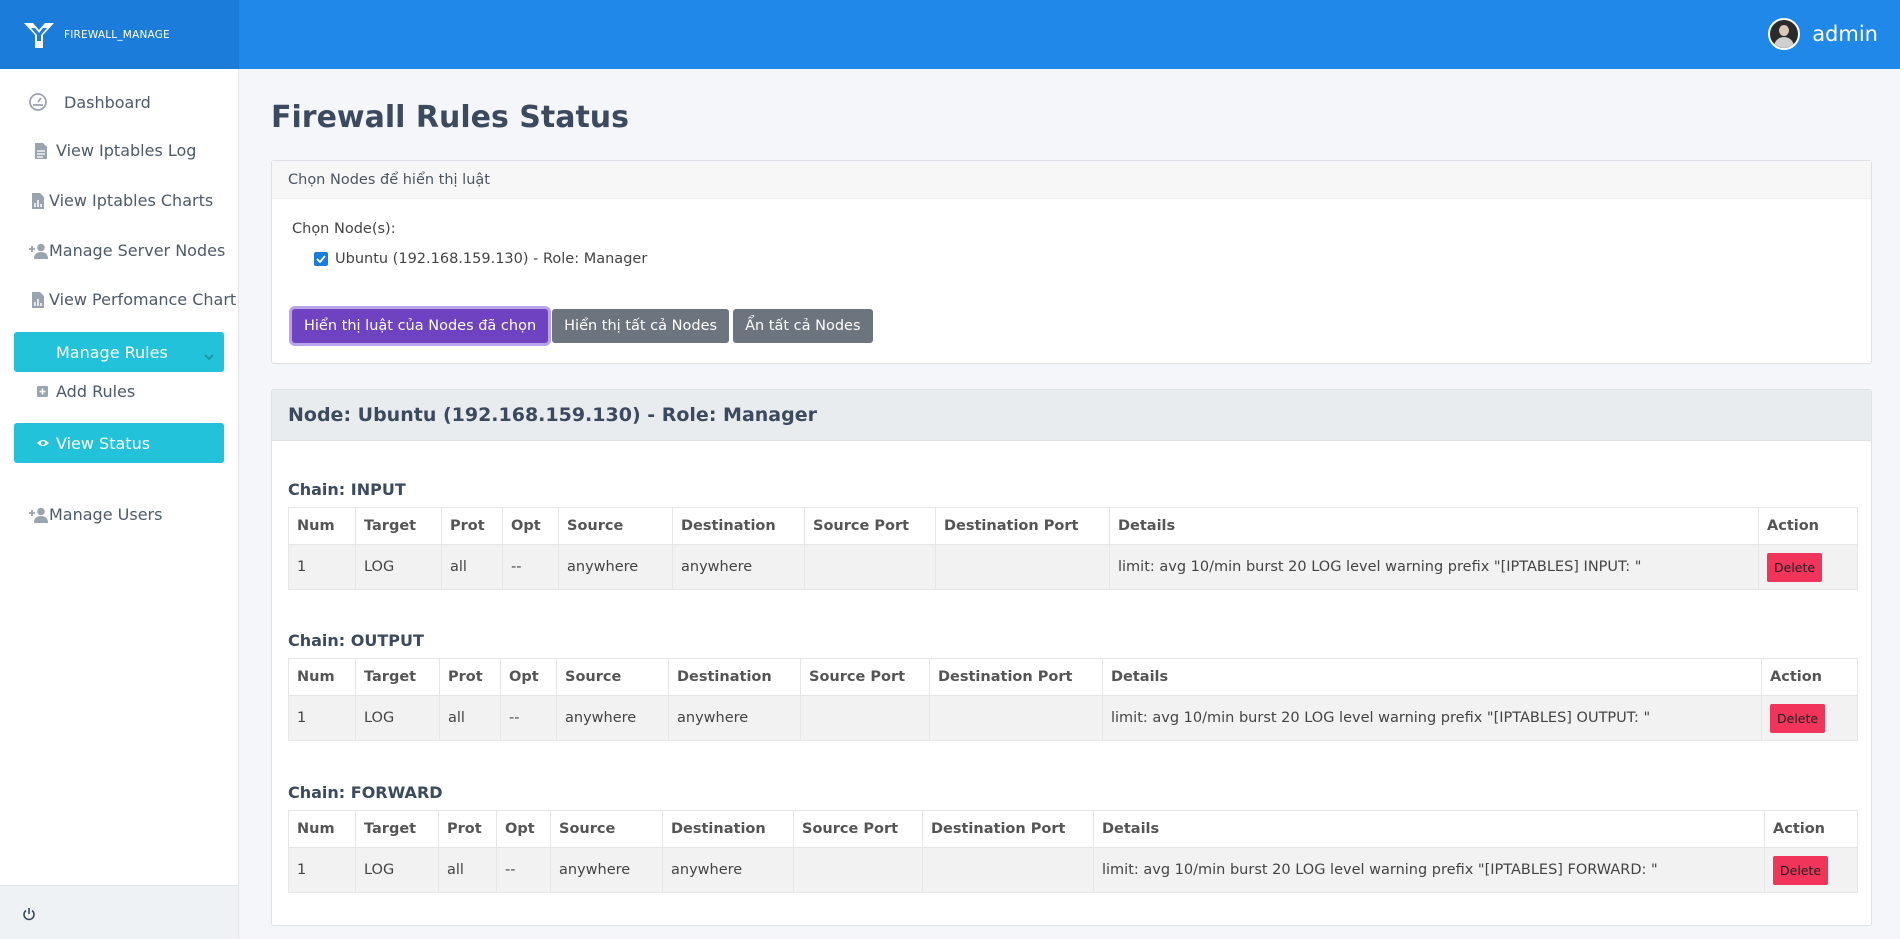  I want to click on brand-name: FIREWALL_MANAGE, so click(117, 34).